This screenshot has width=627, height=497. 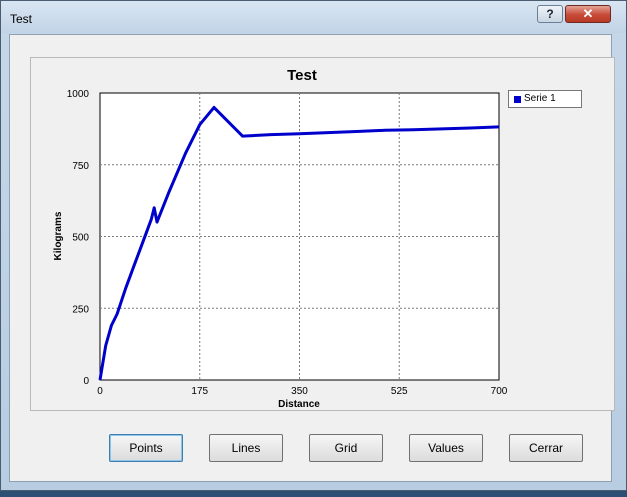 What do you see at coordinates (446, 448) in the screenshot?
I see `values-button: Values` at bounding box center [446, 448].